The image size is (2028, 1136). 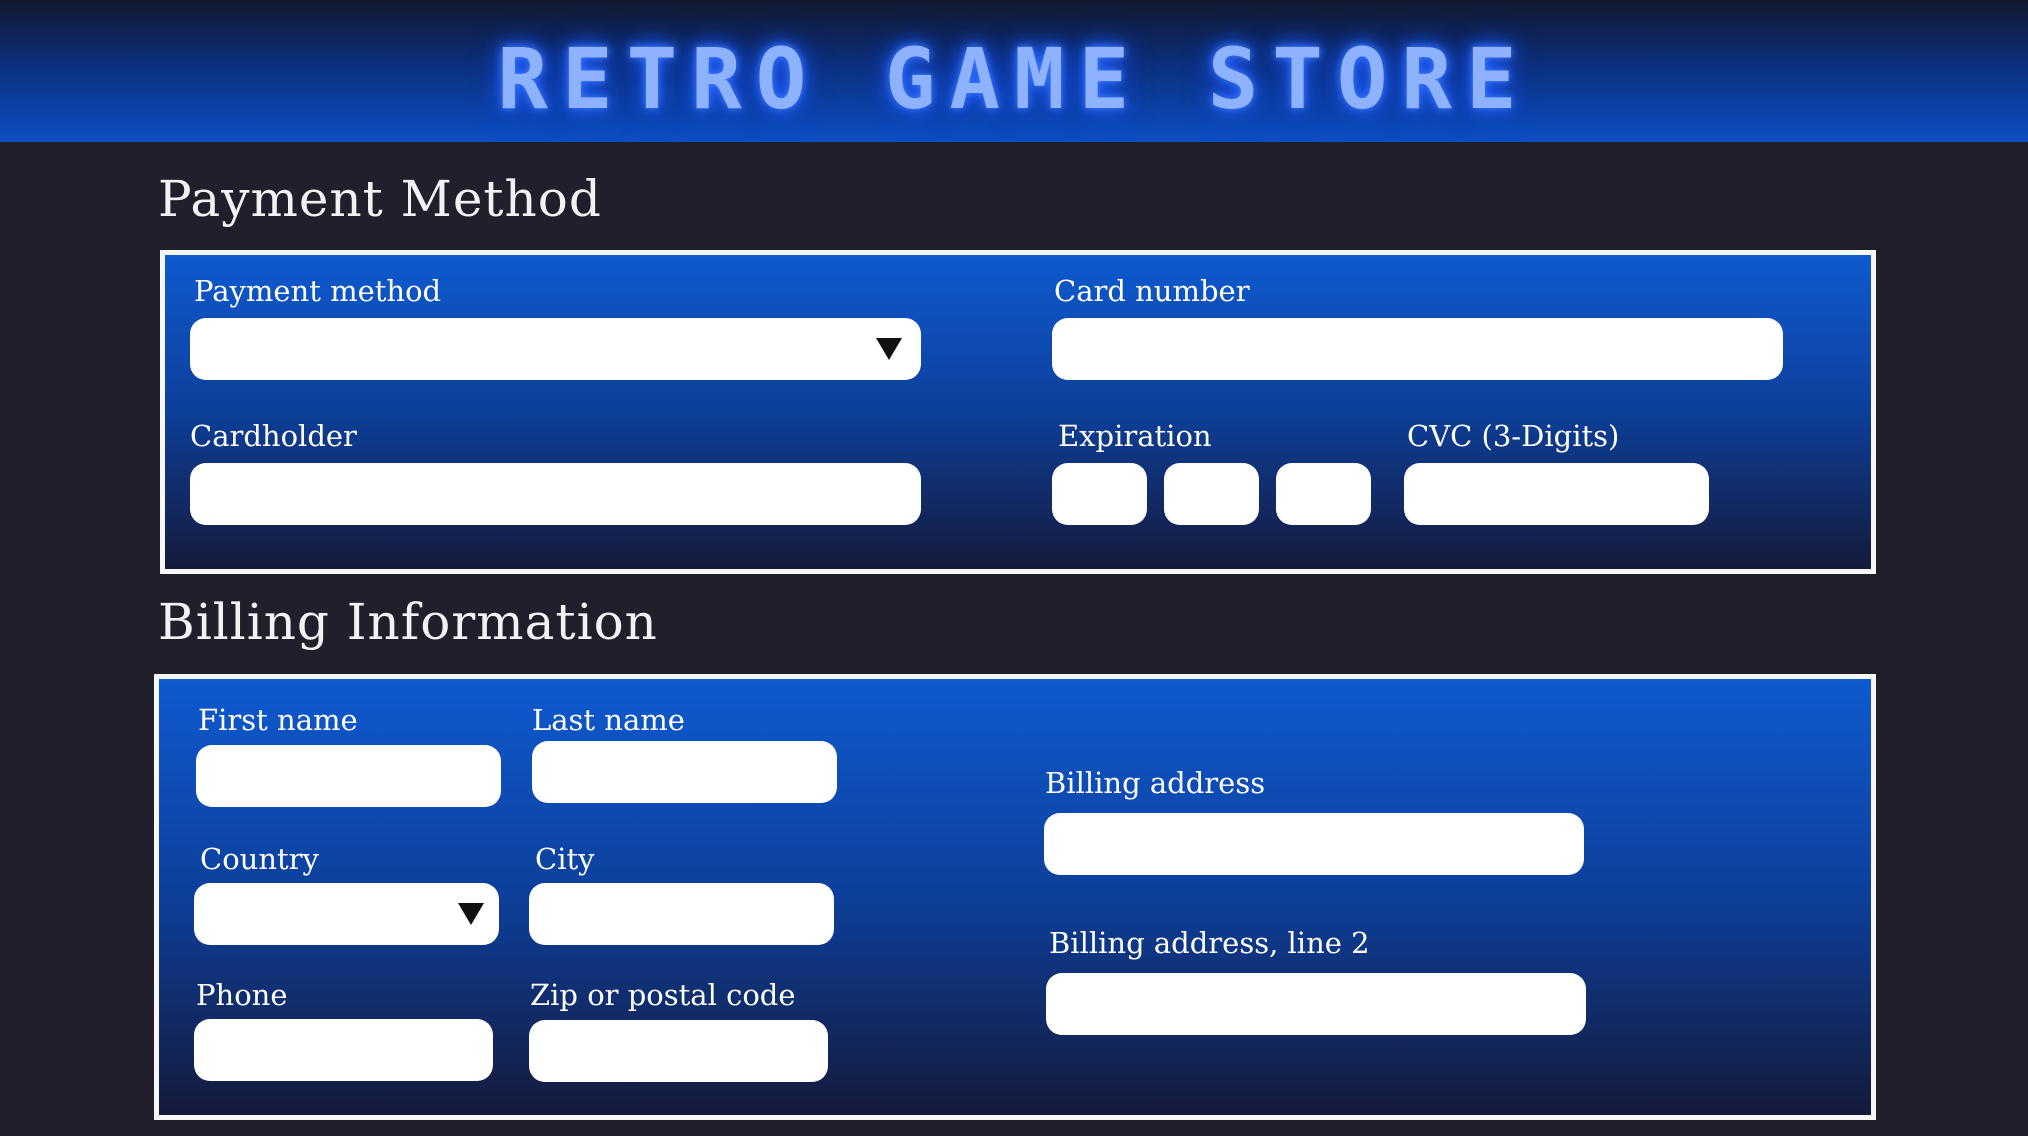 I want to click on last-name-label: Last name, so click(x=608, y=720).